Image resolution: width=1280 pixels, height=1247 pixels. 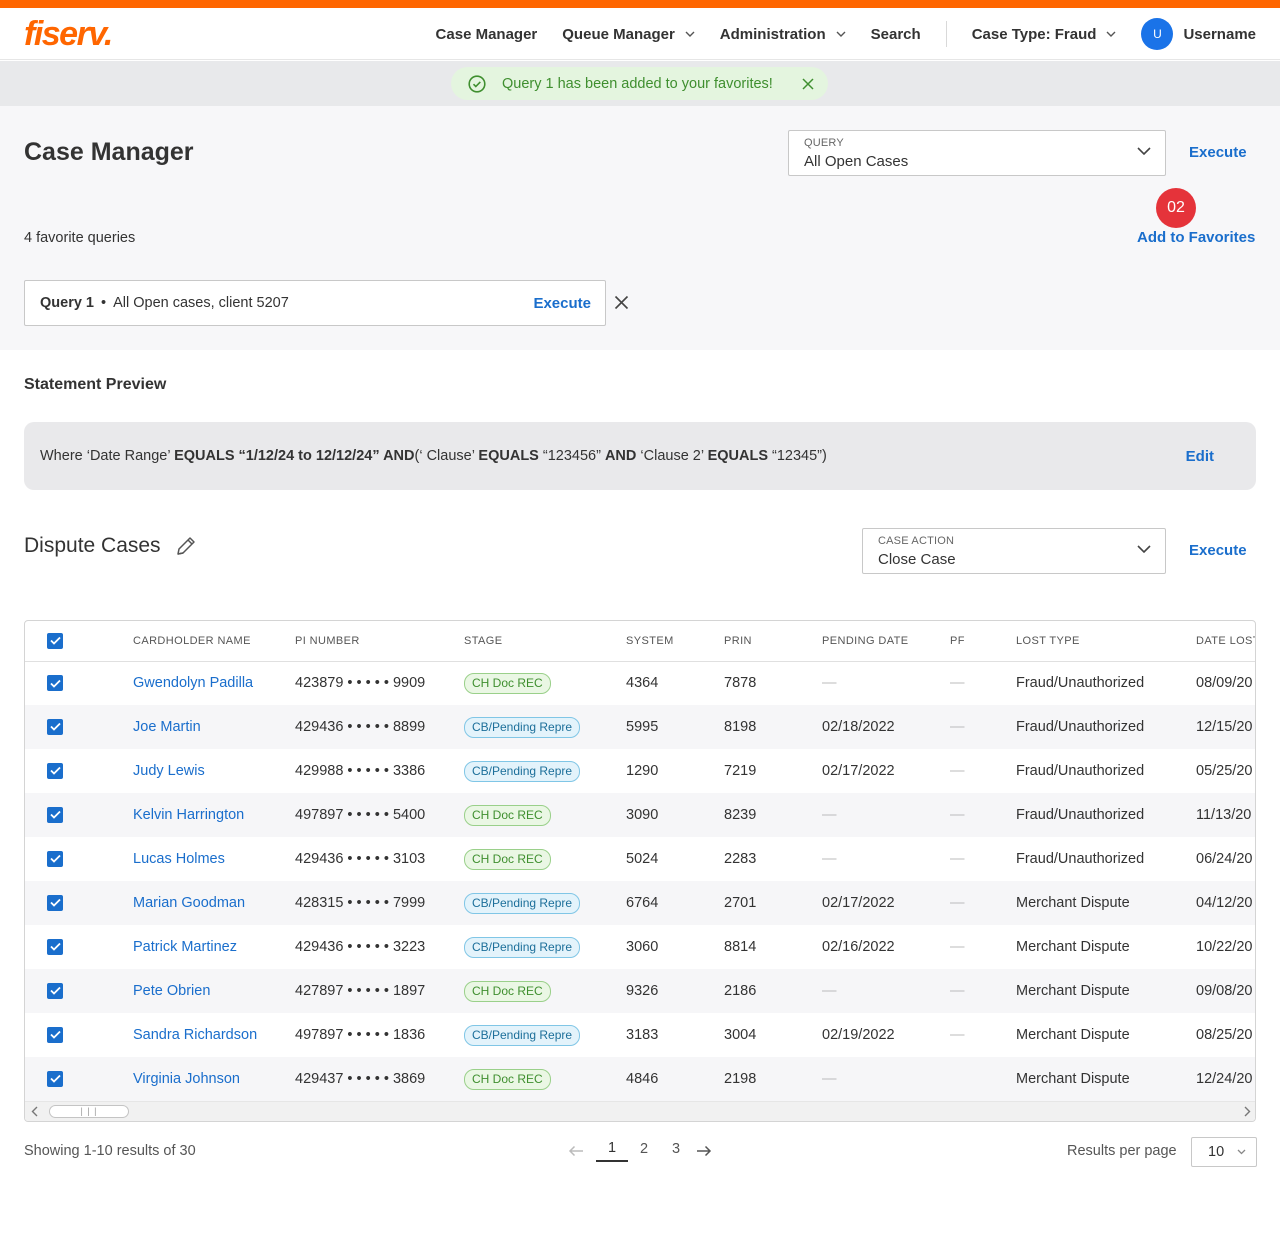 I want to click on step-badge: 02, so click(x=1176, y=208).